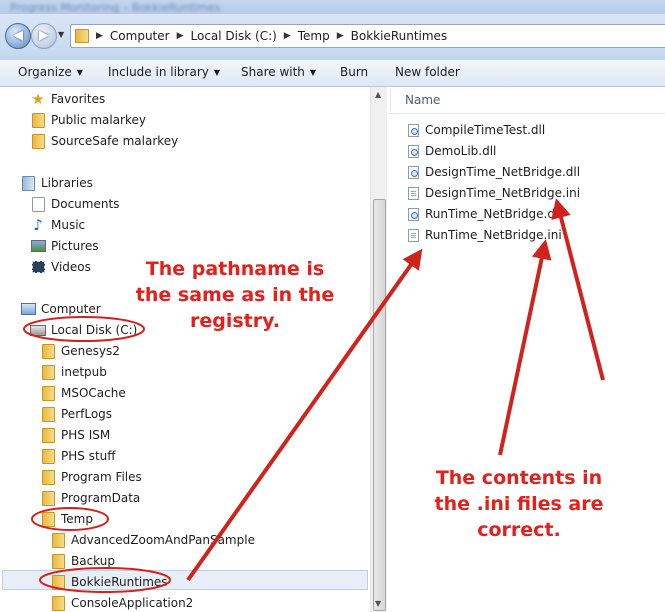  Describe the element at coordinates (235, 295) in the screenshot. I see `annotation-line: the same as in the` at that location.